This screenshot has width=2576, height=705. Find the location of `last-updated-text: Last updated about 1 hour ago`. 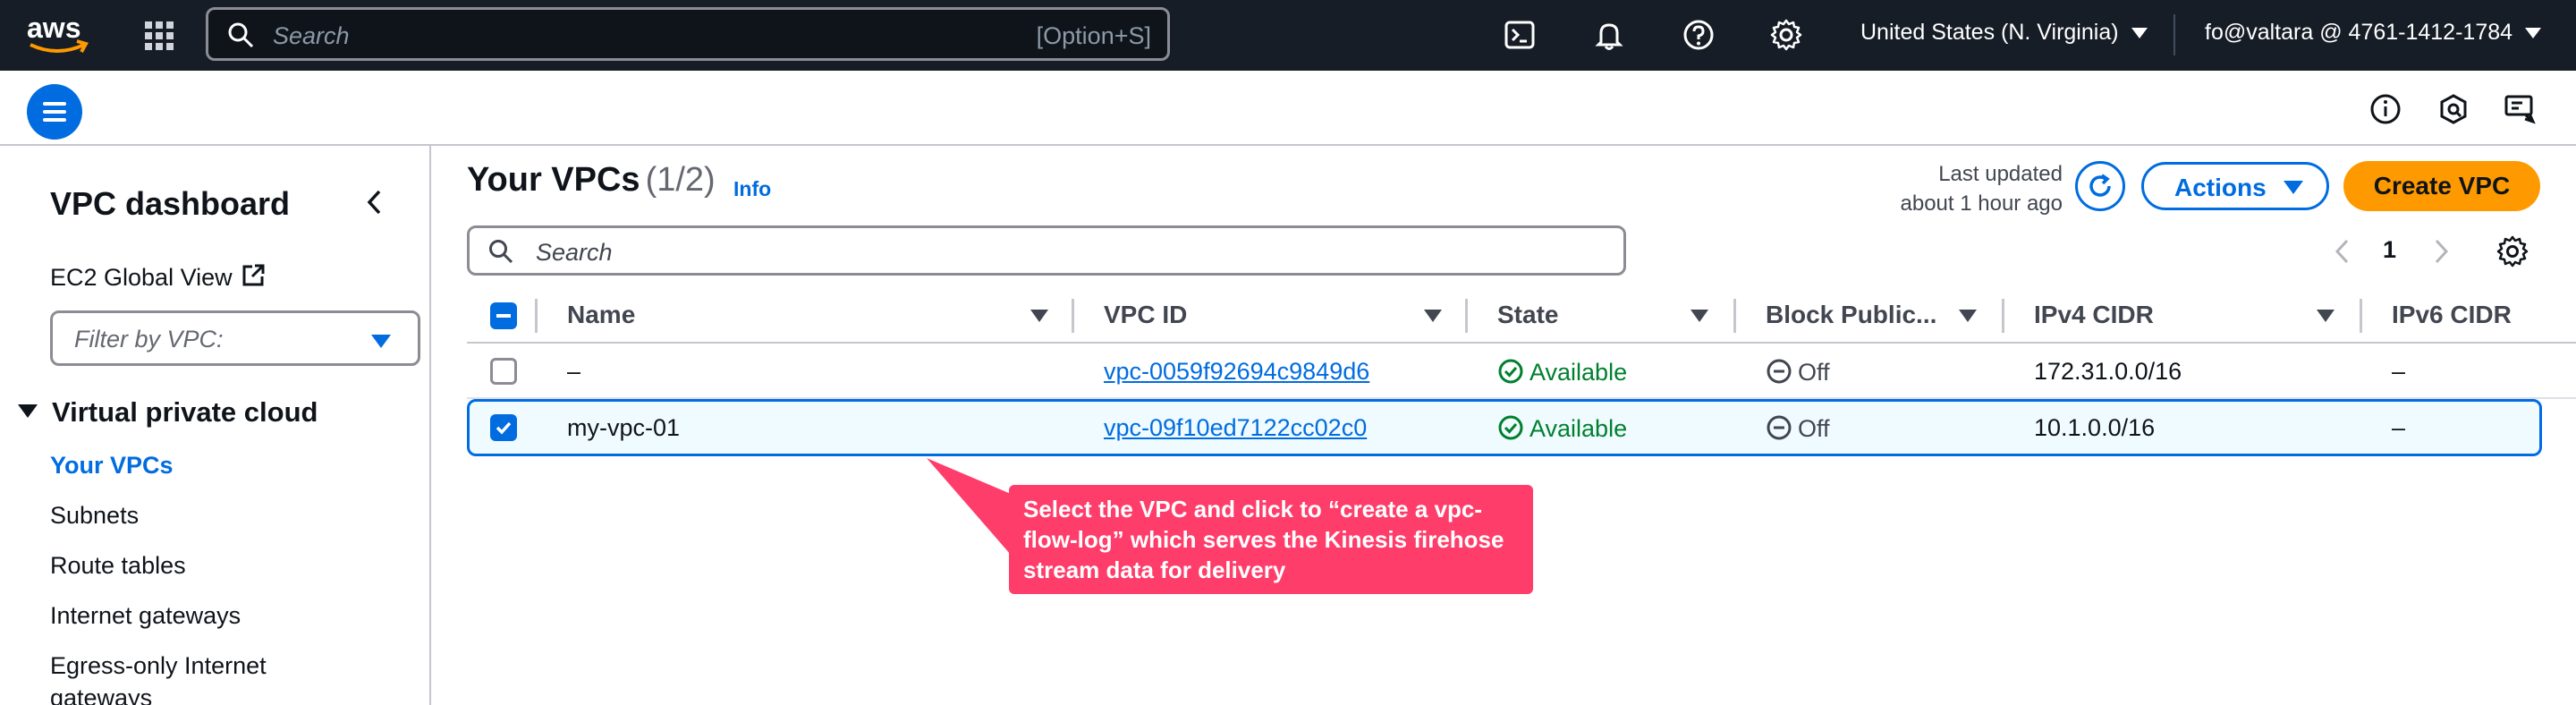

last-updated-text: Last updated about 1 hour ago is located at coordinates (1961, 189).